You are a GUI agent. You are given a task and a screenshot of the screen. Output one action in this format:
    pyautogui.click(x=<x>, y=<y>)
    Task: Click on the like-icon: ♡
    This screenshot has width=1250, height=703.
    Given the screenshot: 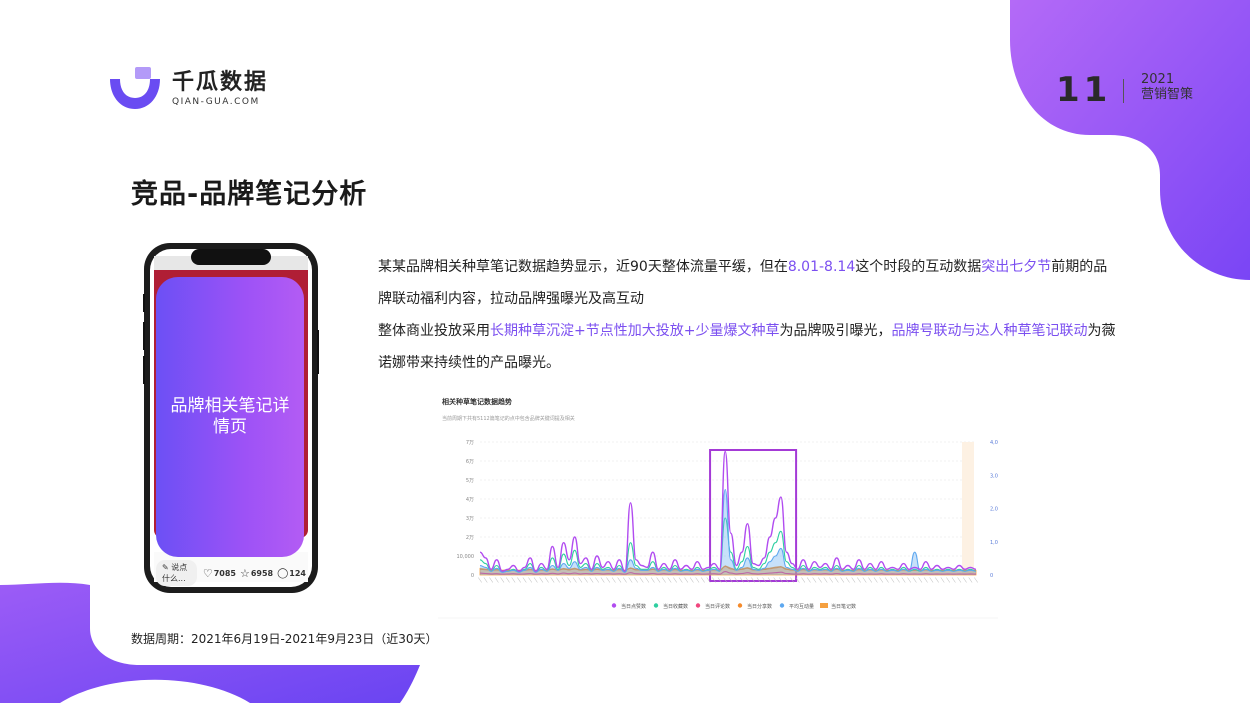 What is the action you would take?
    pyautogui.click(x=208, y=573)
    